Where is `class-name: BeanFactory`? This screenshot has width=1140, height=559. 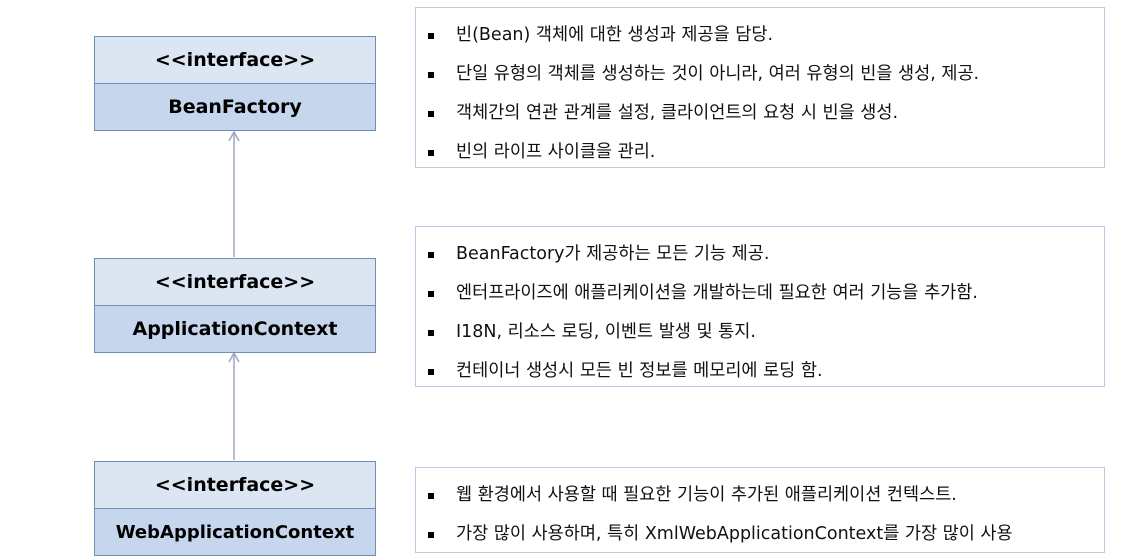 class-name: BeanFactory is located at coordinates (235, 107).